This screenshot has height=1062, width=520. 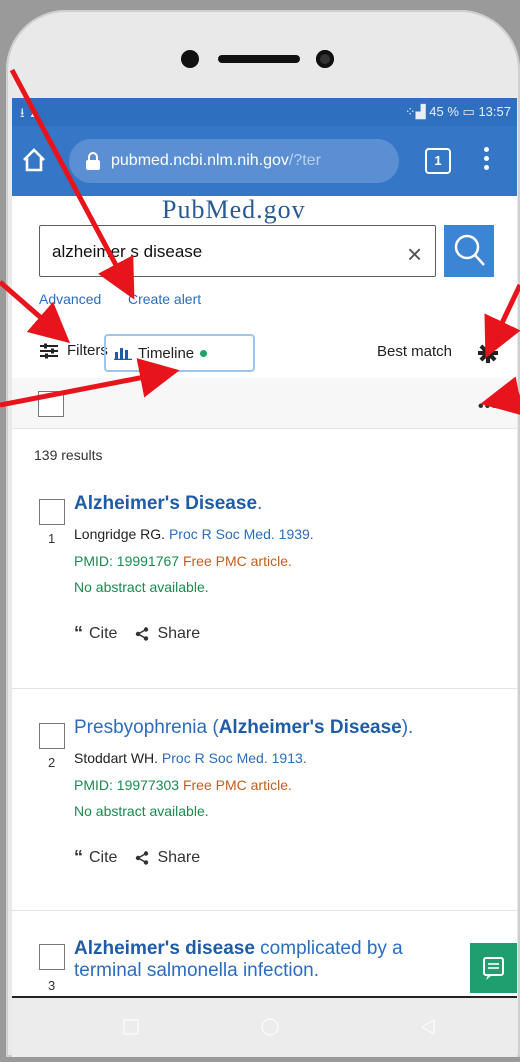 I want to click on back-icon, so click(x=427, y=1027).